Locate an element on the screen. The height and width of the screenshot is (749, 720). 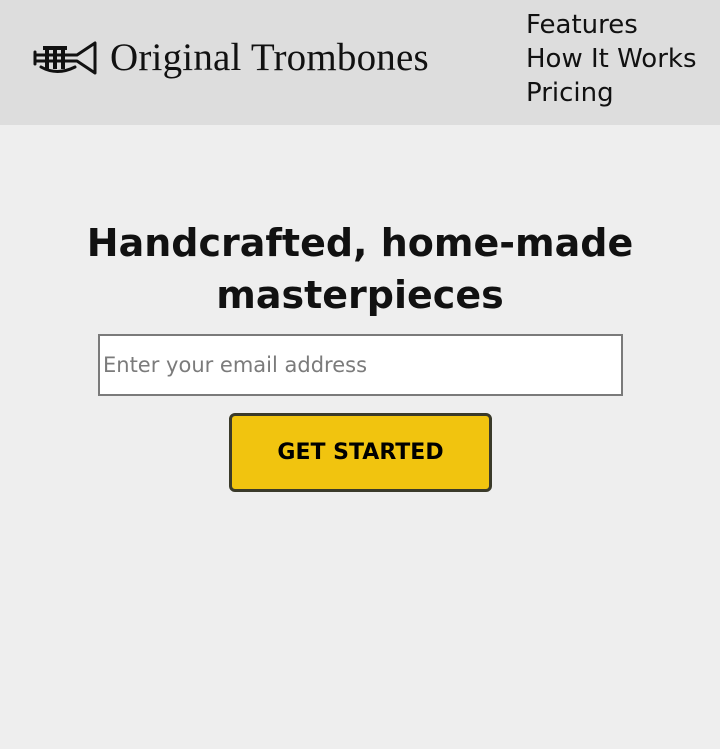
nav-item-features: Features is located at coordinates (611, 25).